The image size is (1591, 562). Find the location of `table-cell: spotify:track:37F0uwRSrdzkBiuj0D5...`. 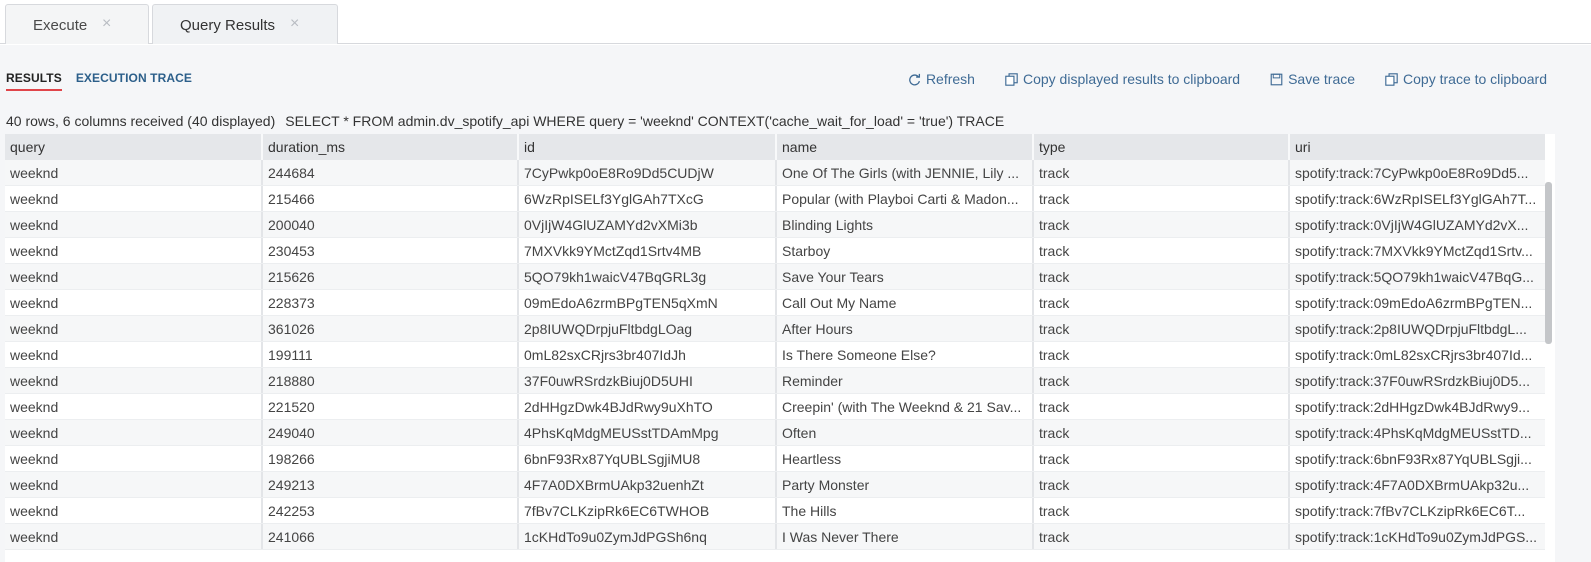

table-cell: spotify:track:37F0uwRSrdzkBiuj0D5... is located at coordinates (1417, 380).